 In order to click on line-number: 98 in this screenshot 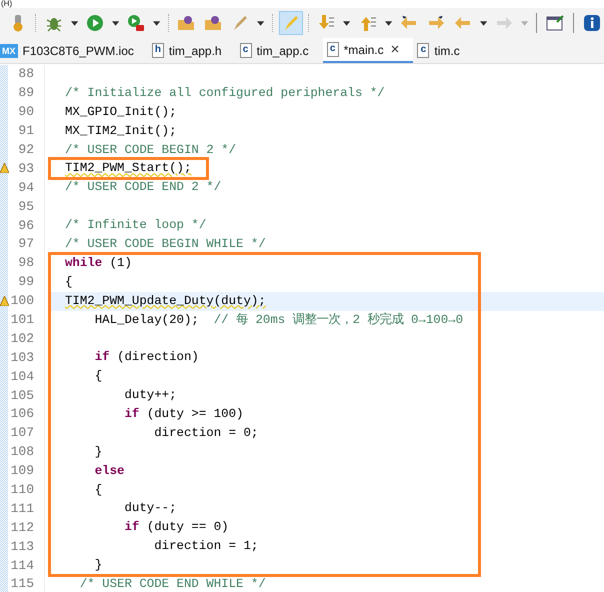, I will do `click(26, 263)`.